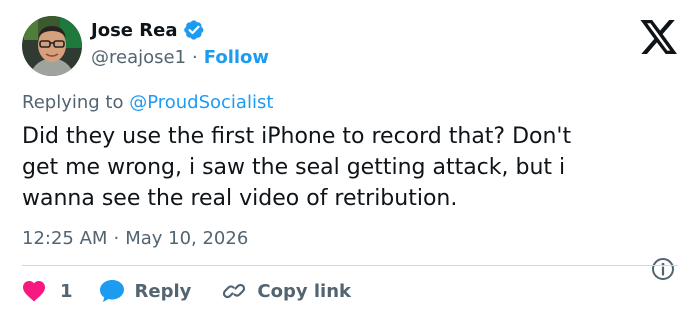  What do you see at coordinates (350, 265) in the screenshot?
I see `divider` at bounding box center [350, 265].